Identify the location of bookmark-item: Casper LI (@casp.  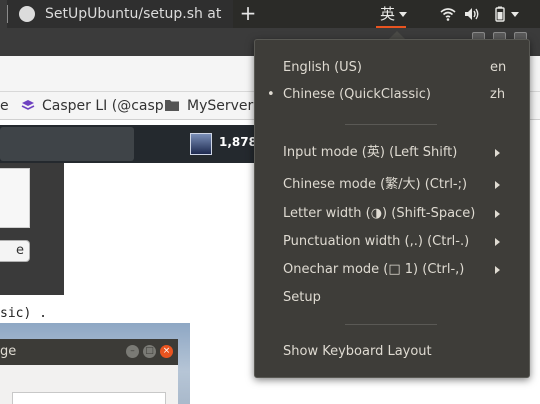
(103, 106).